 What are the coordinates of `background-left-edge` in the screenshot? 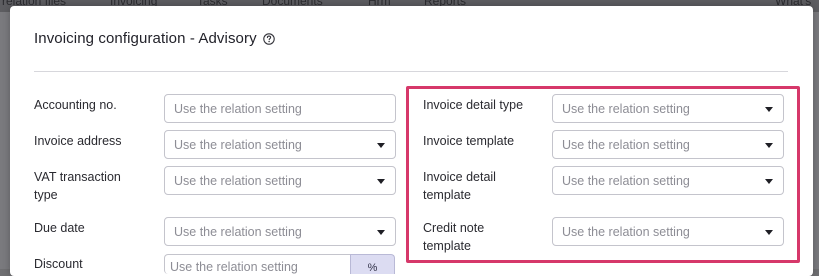 It's located at (5, 140).